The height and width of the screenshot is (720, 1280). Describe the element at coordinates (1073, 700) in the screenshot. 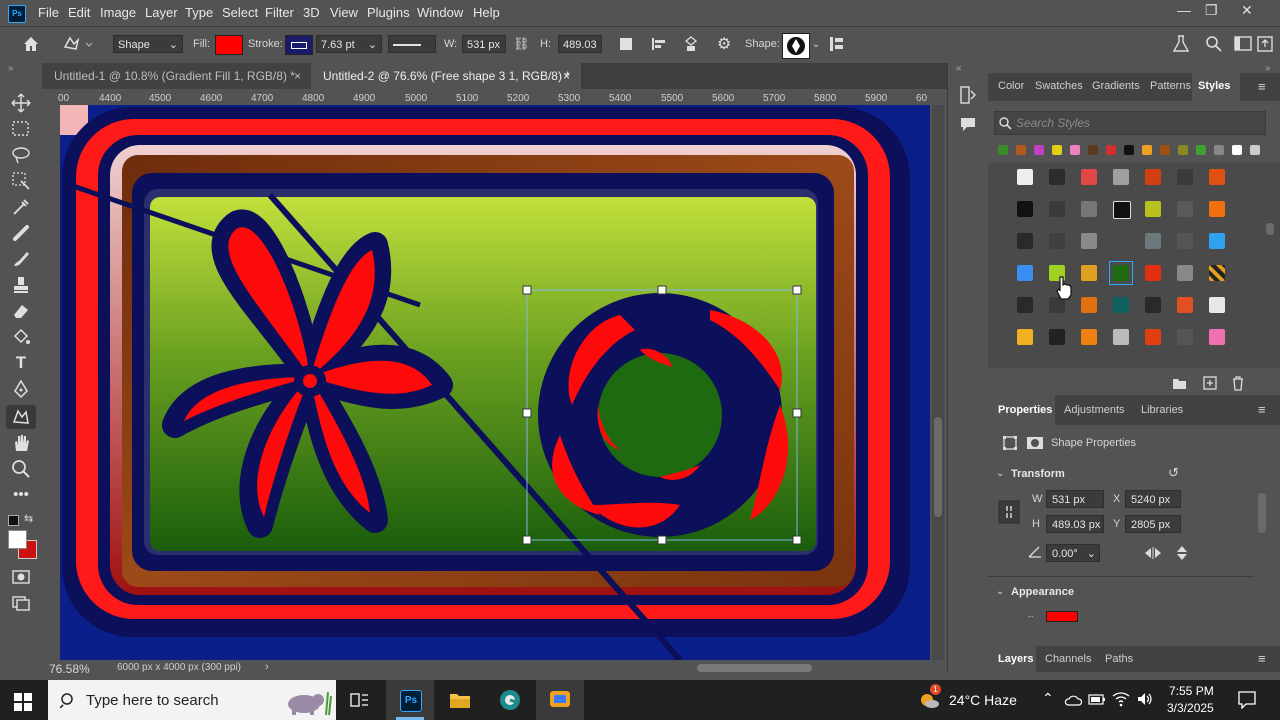

I see `cloud-icon` at that location.